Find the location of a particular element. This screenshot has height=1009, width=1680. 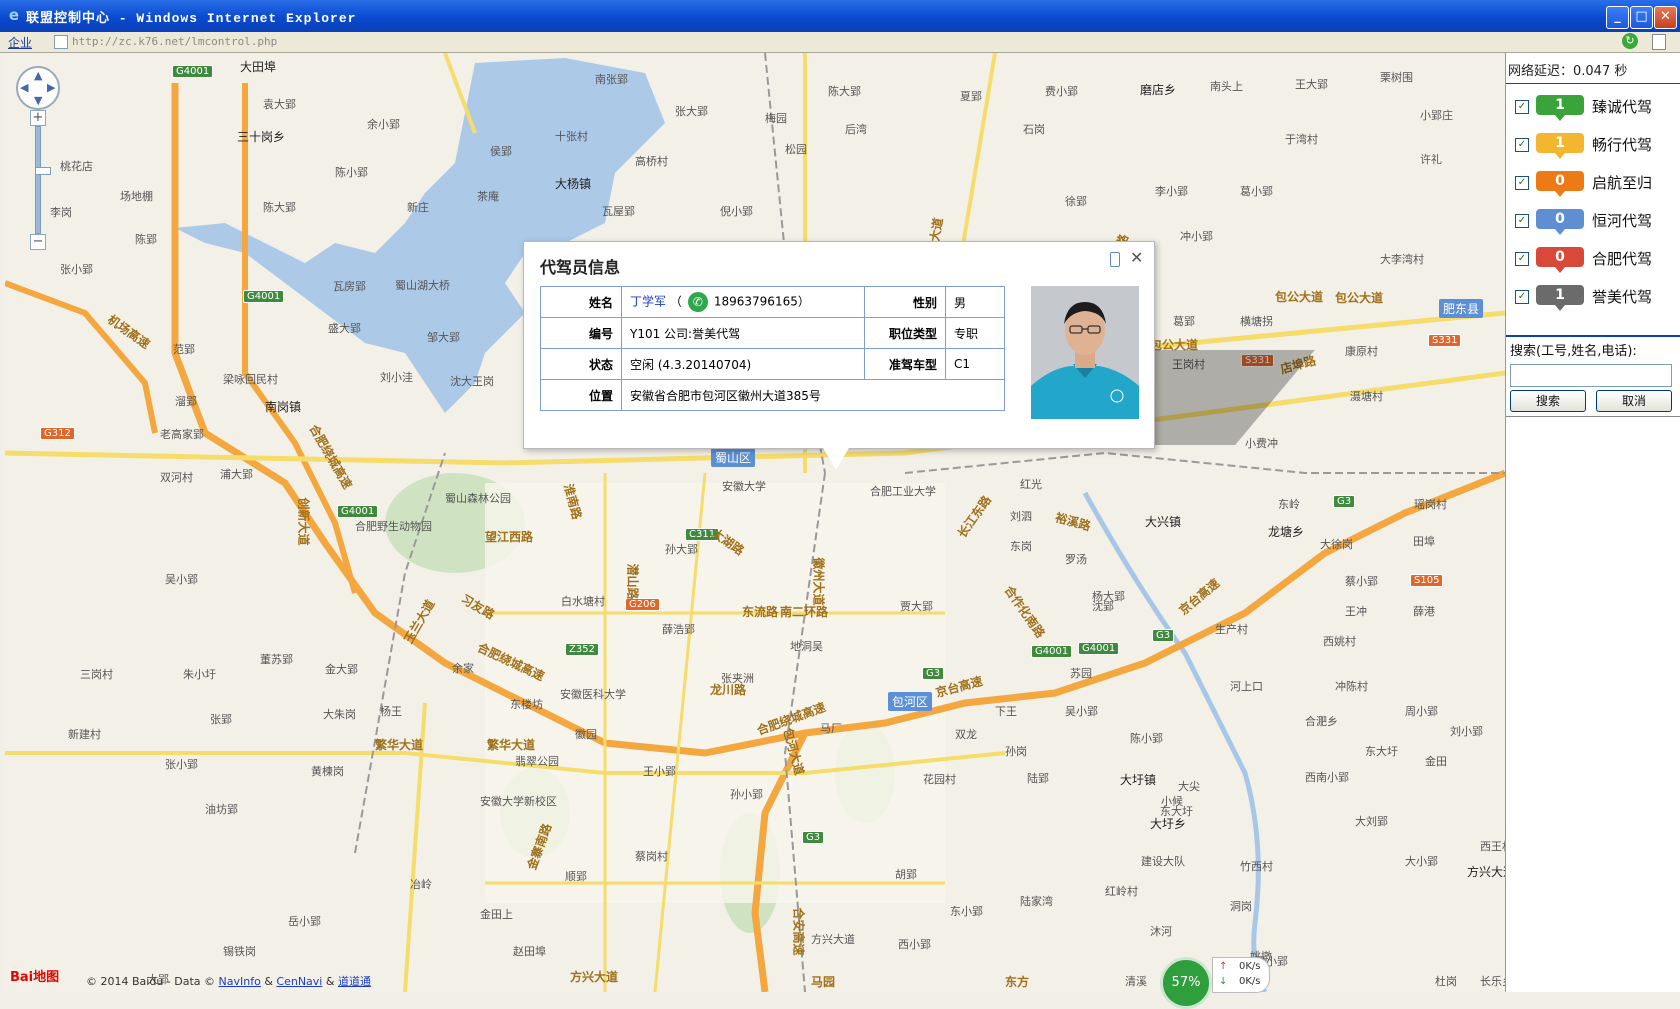

zoom-slider-knob is located at coordinates (43, 171).